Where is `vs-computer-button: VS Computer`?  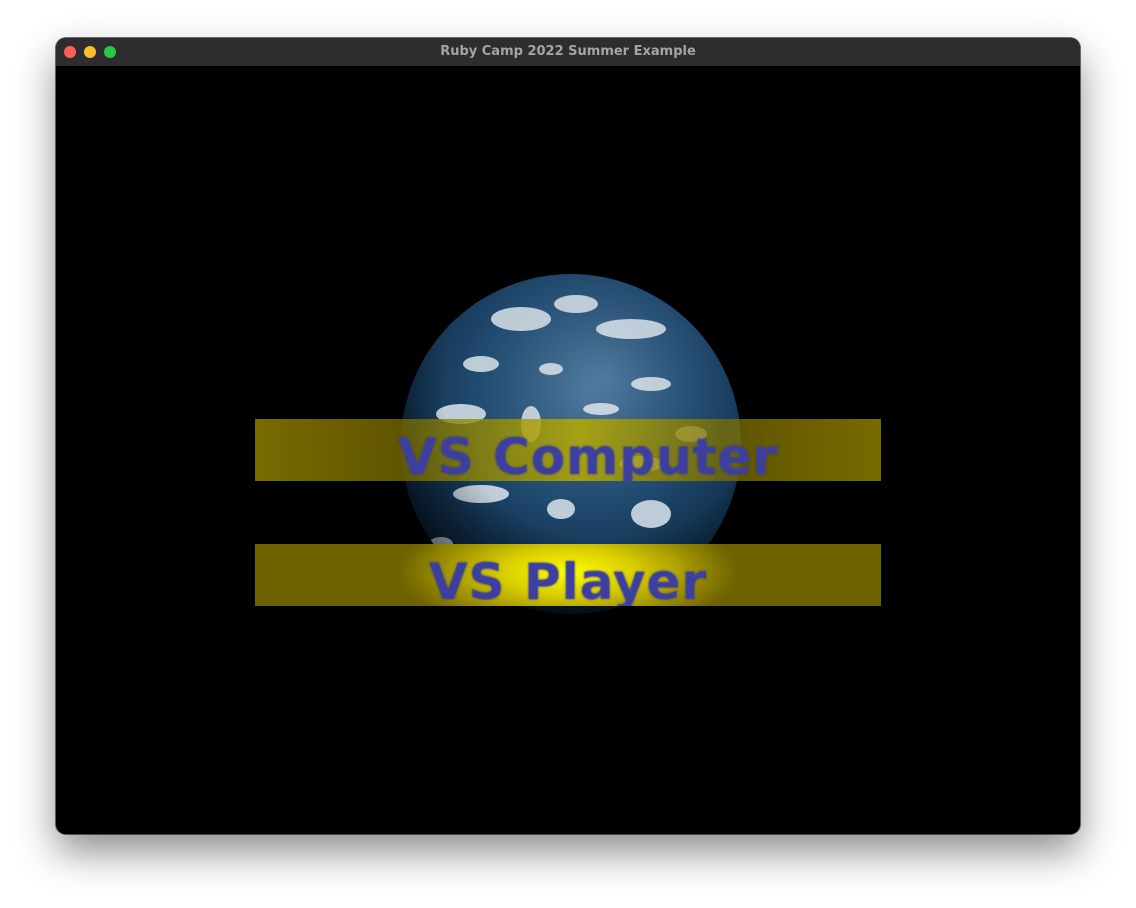
vs-computer-button: VS Computer is located at coordinates (568, 450).